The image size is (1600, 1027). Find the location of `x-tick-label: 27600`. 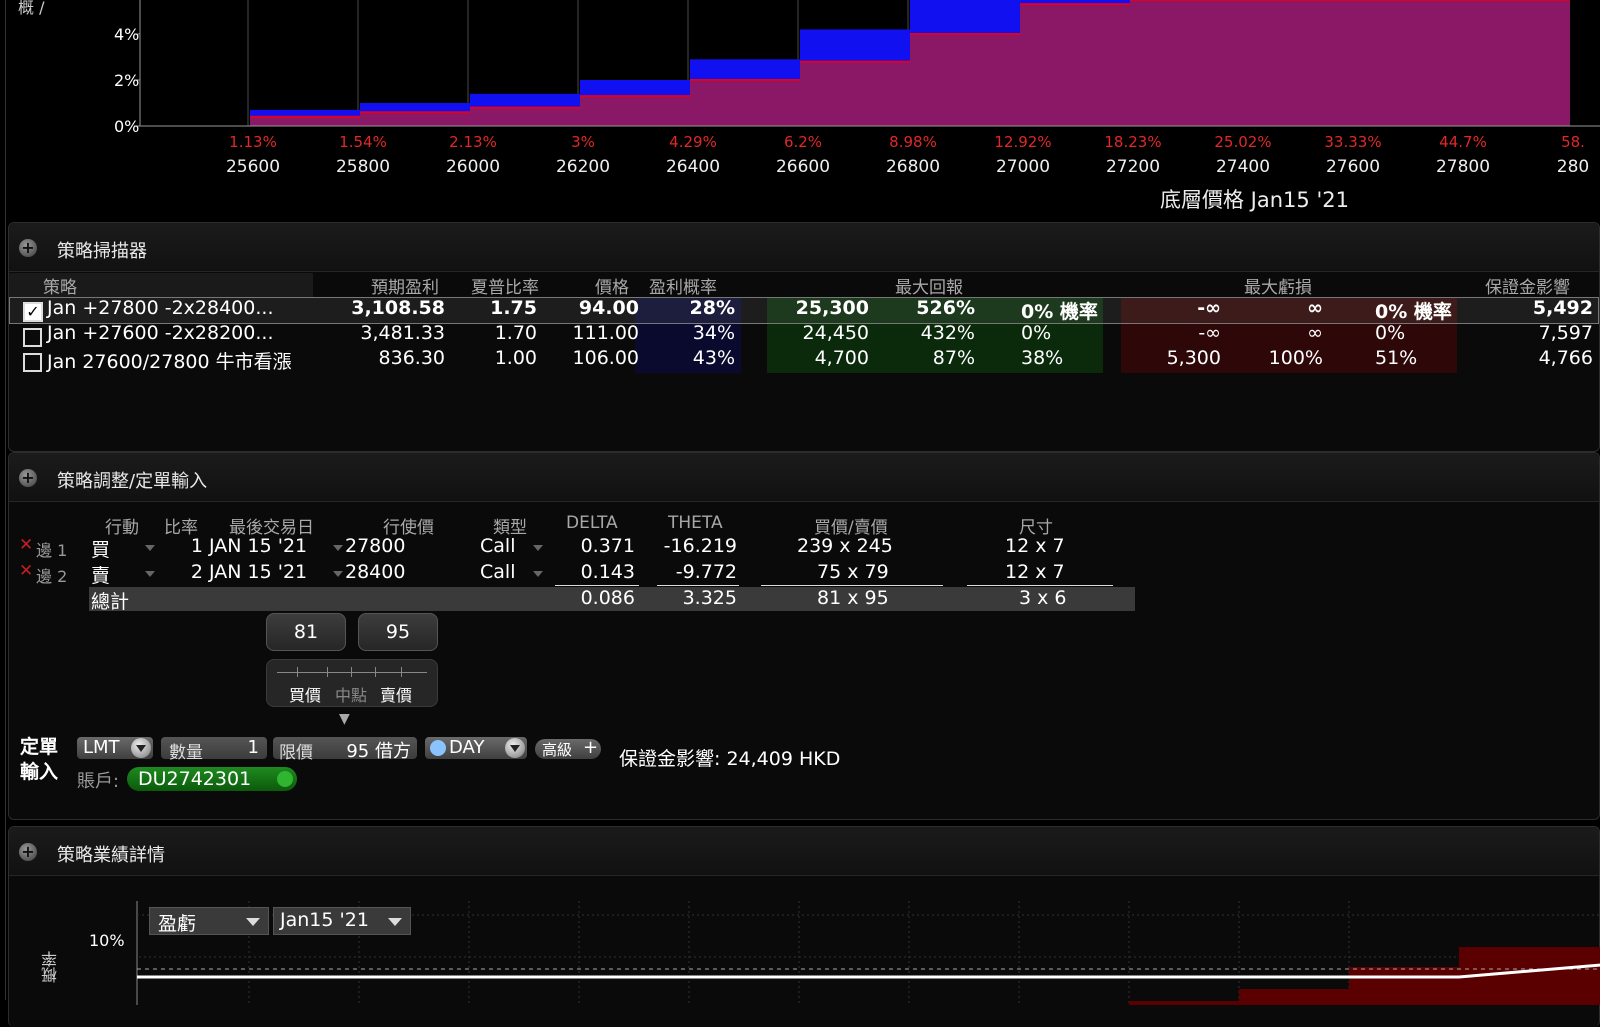

x-tick-label: 27600 is located at coordinates (1353, 167).